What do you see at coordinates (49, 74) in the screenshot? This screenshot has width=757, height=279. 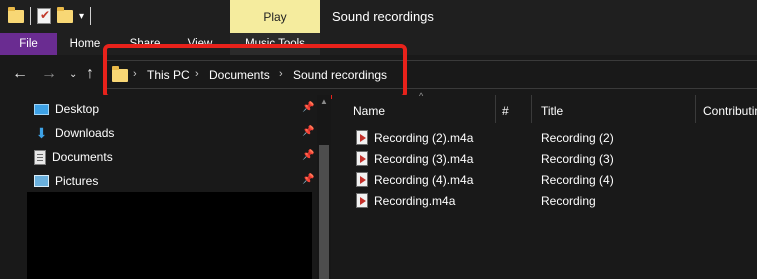 I see `forward-arrow-icon: →` at bounding box center [49, 74].